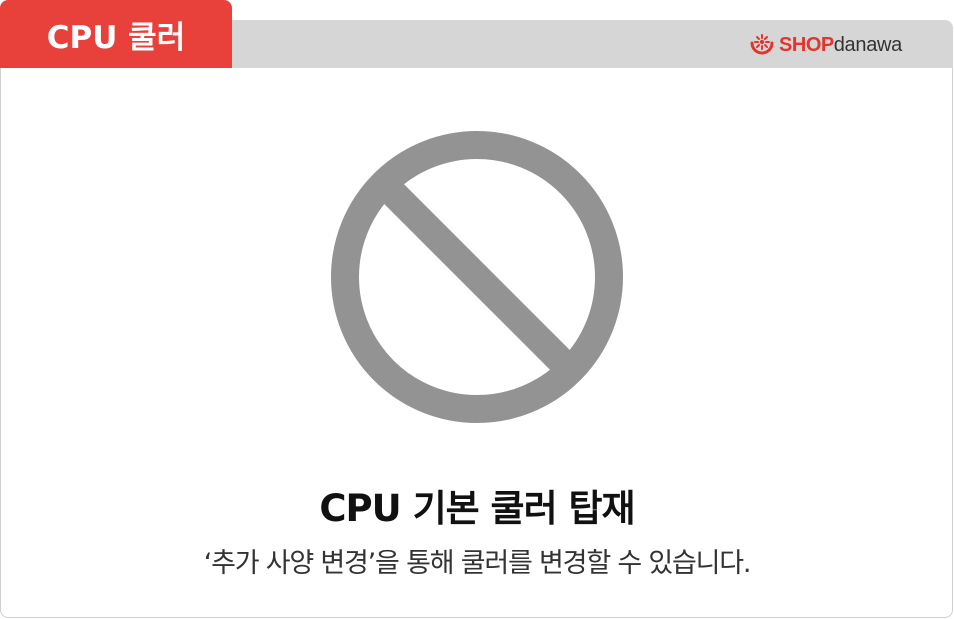  Describe the element at coordinates (477, 508) in the screenshot. I see `status-title: CPU 기본 쿨러 탑재` at that location.